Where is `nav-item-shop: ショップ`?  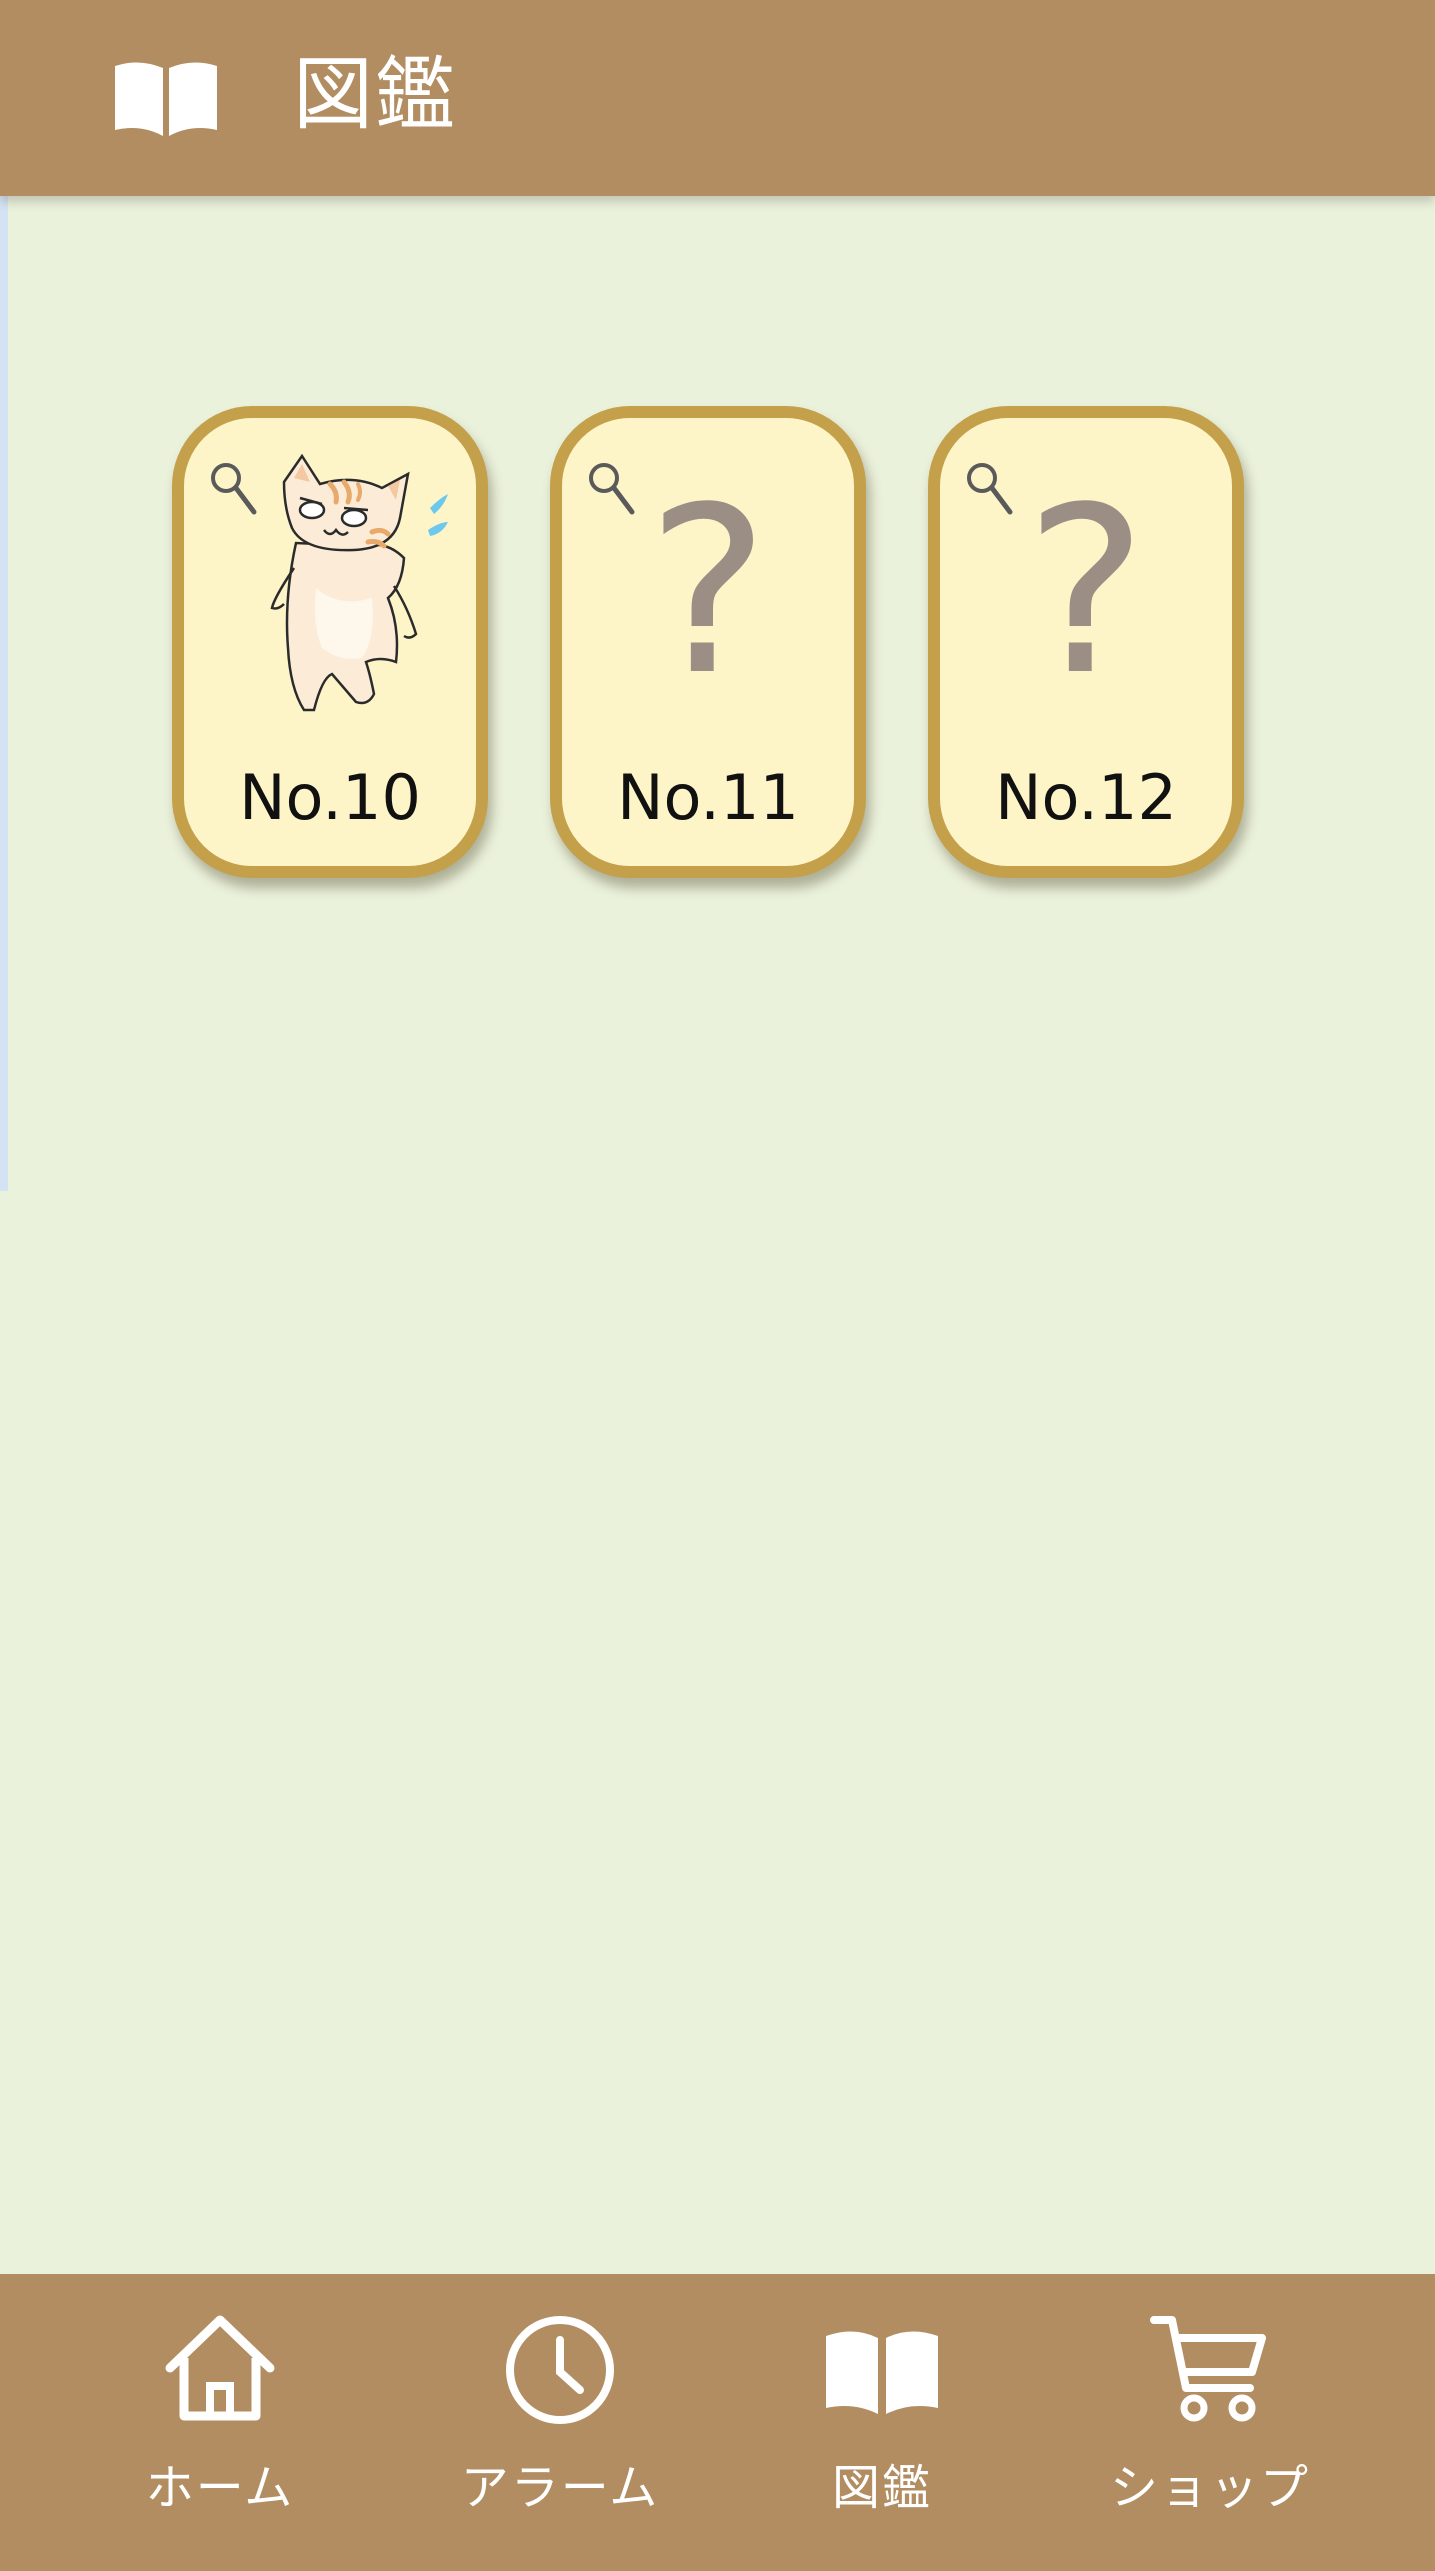
nav-item-shop: ショップ is located at coordinates (1210, 2422).